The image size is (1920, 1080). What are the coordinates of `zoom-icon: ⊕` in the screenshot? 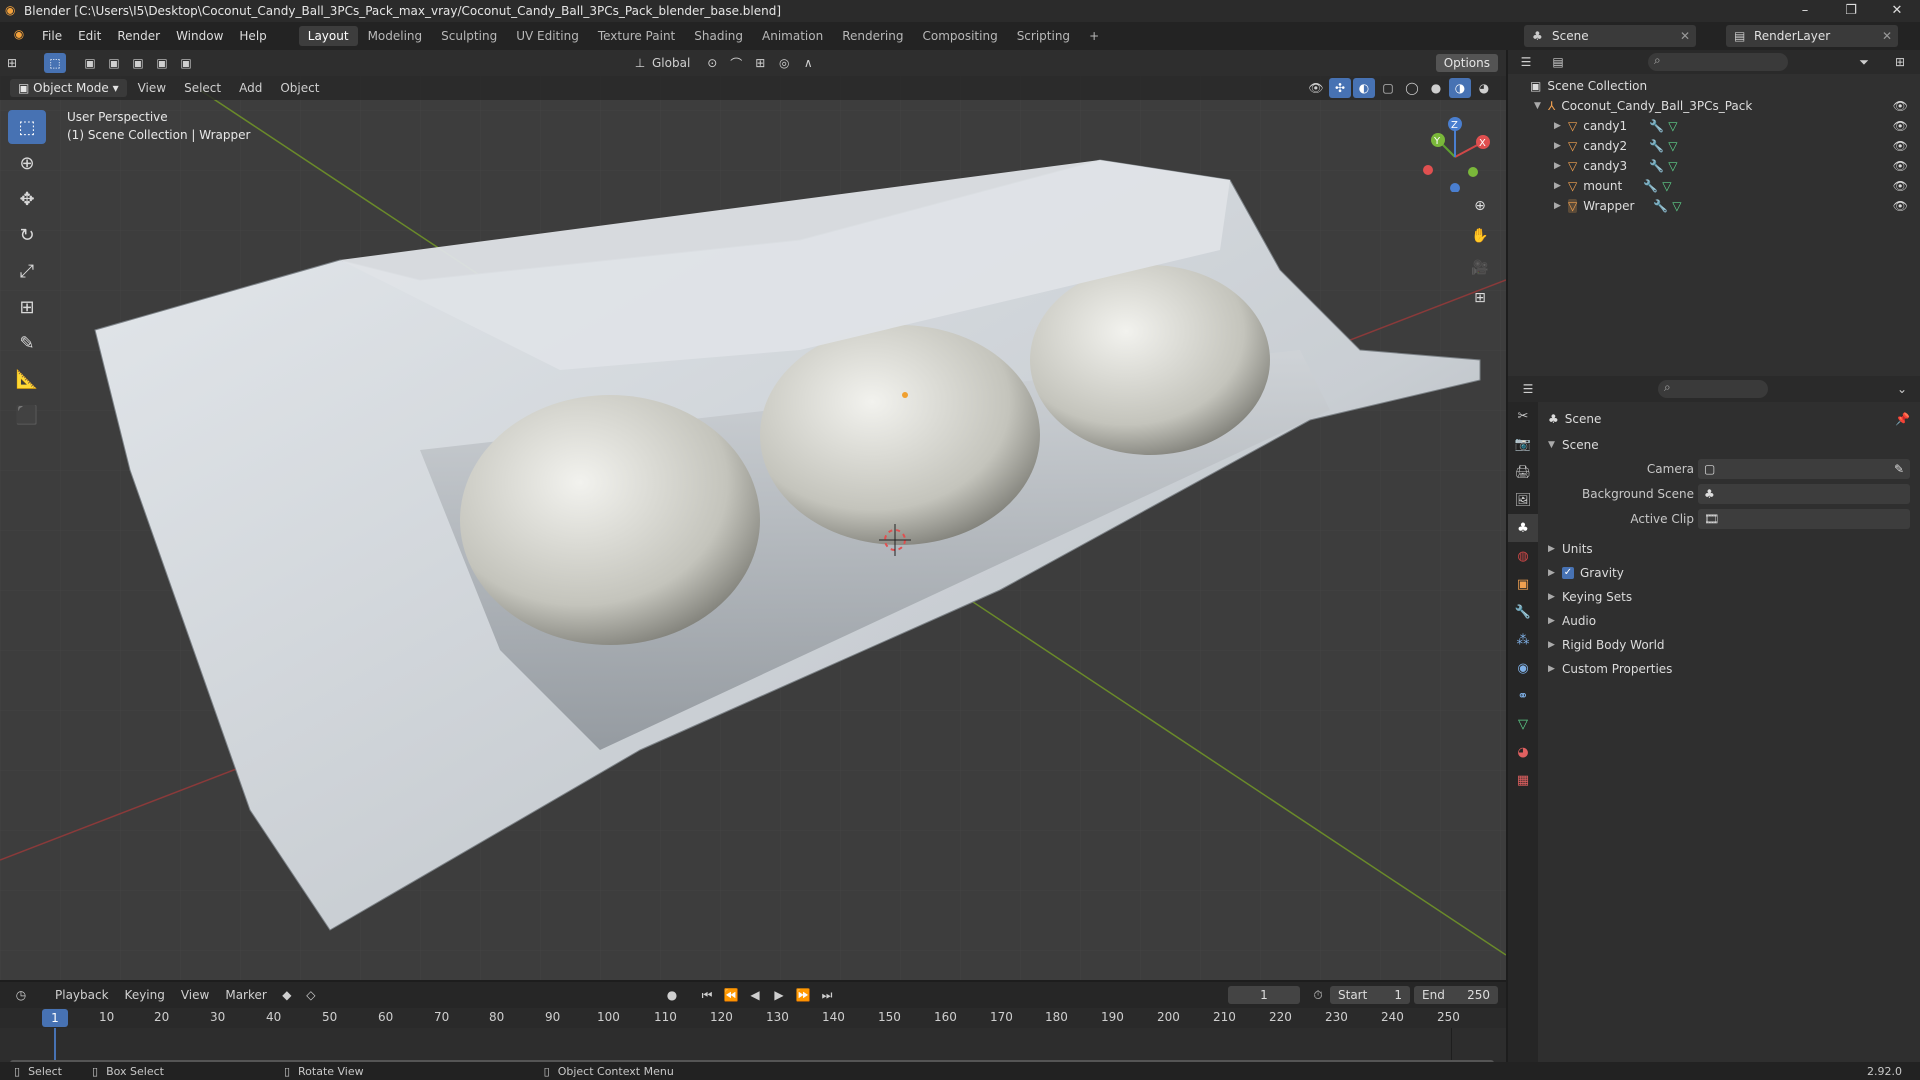 It's located at (1480, 206).